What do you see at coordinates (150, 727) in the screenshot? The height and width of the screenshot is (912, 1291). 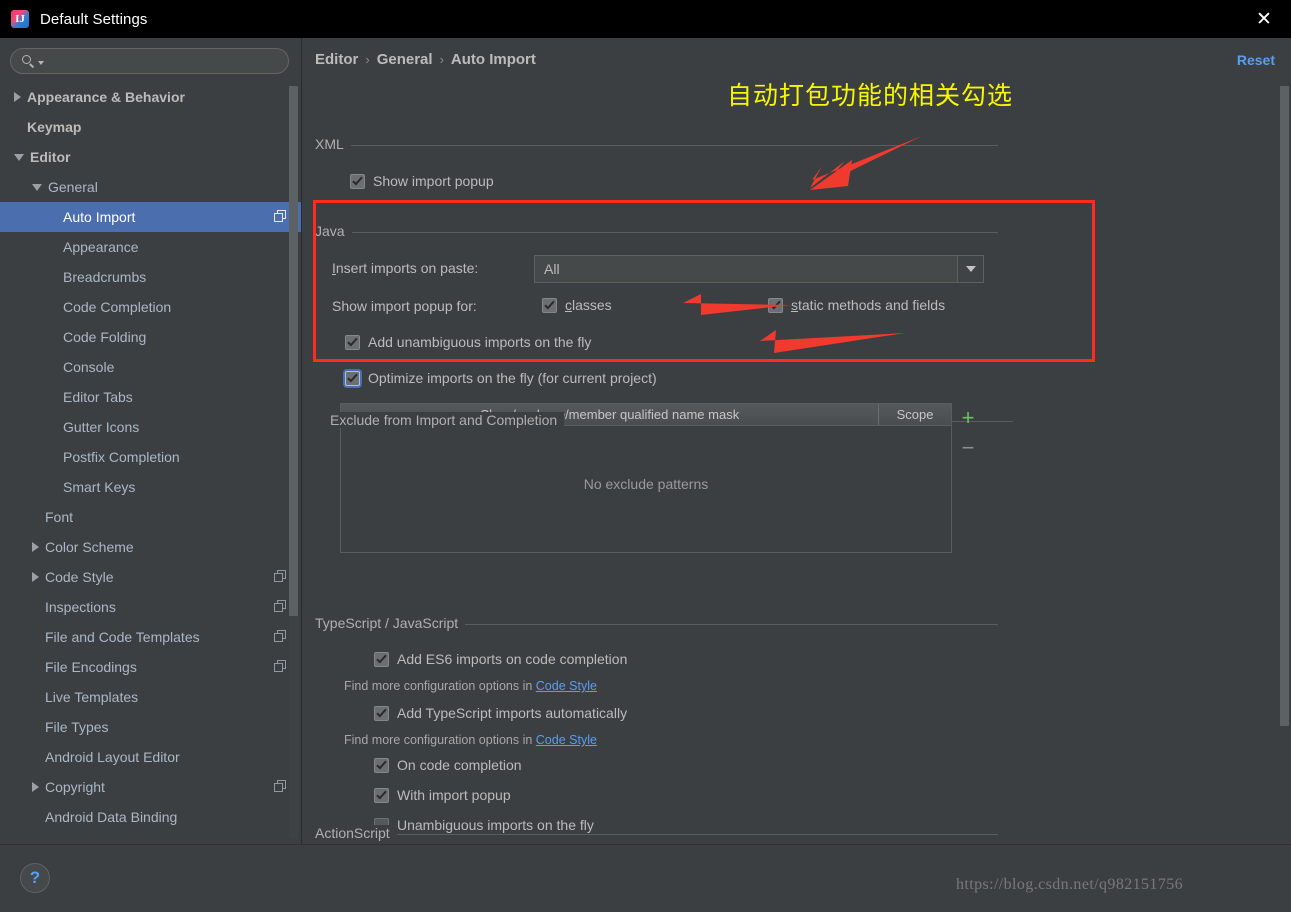 I see `sidebar-item-file-types: File Types` at bounding box center [150, 727].